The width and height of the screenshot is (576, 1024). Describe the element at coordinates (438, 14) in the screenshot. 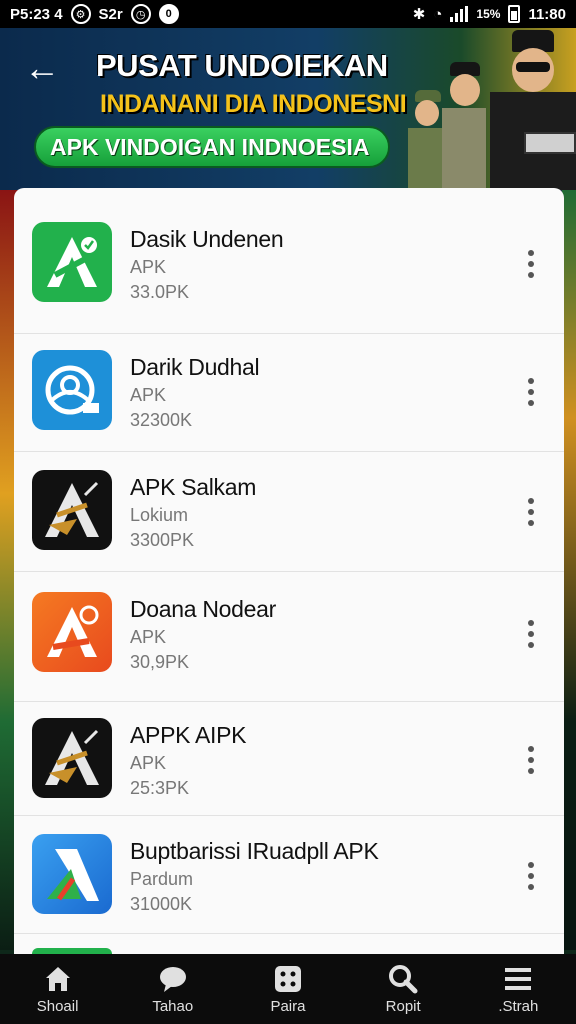

I see `wifi-icon: ◔` at that location.